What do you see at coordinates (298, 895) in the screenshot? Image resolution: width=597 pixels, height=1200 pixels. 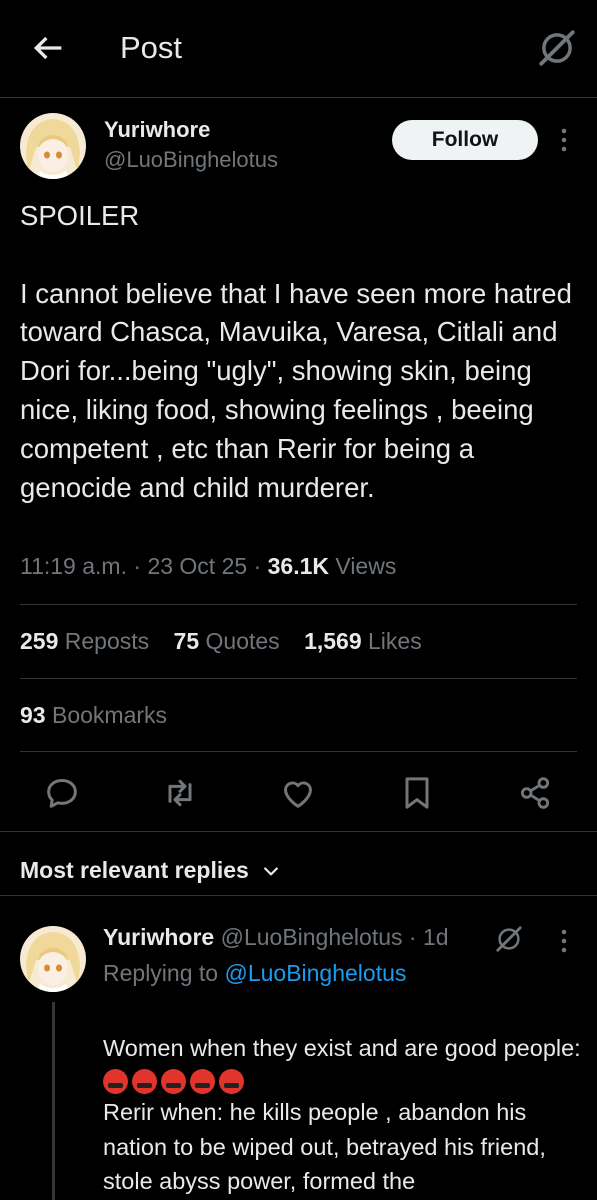 I see `replies-header-divider` at bounding box center [298, 895].